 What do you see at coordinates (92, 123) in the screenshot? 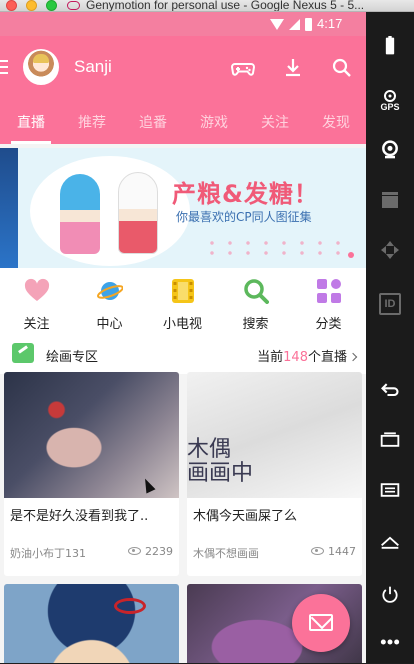
I see `tab-recommend: 推荐` at bounding box center [92, 123].